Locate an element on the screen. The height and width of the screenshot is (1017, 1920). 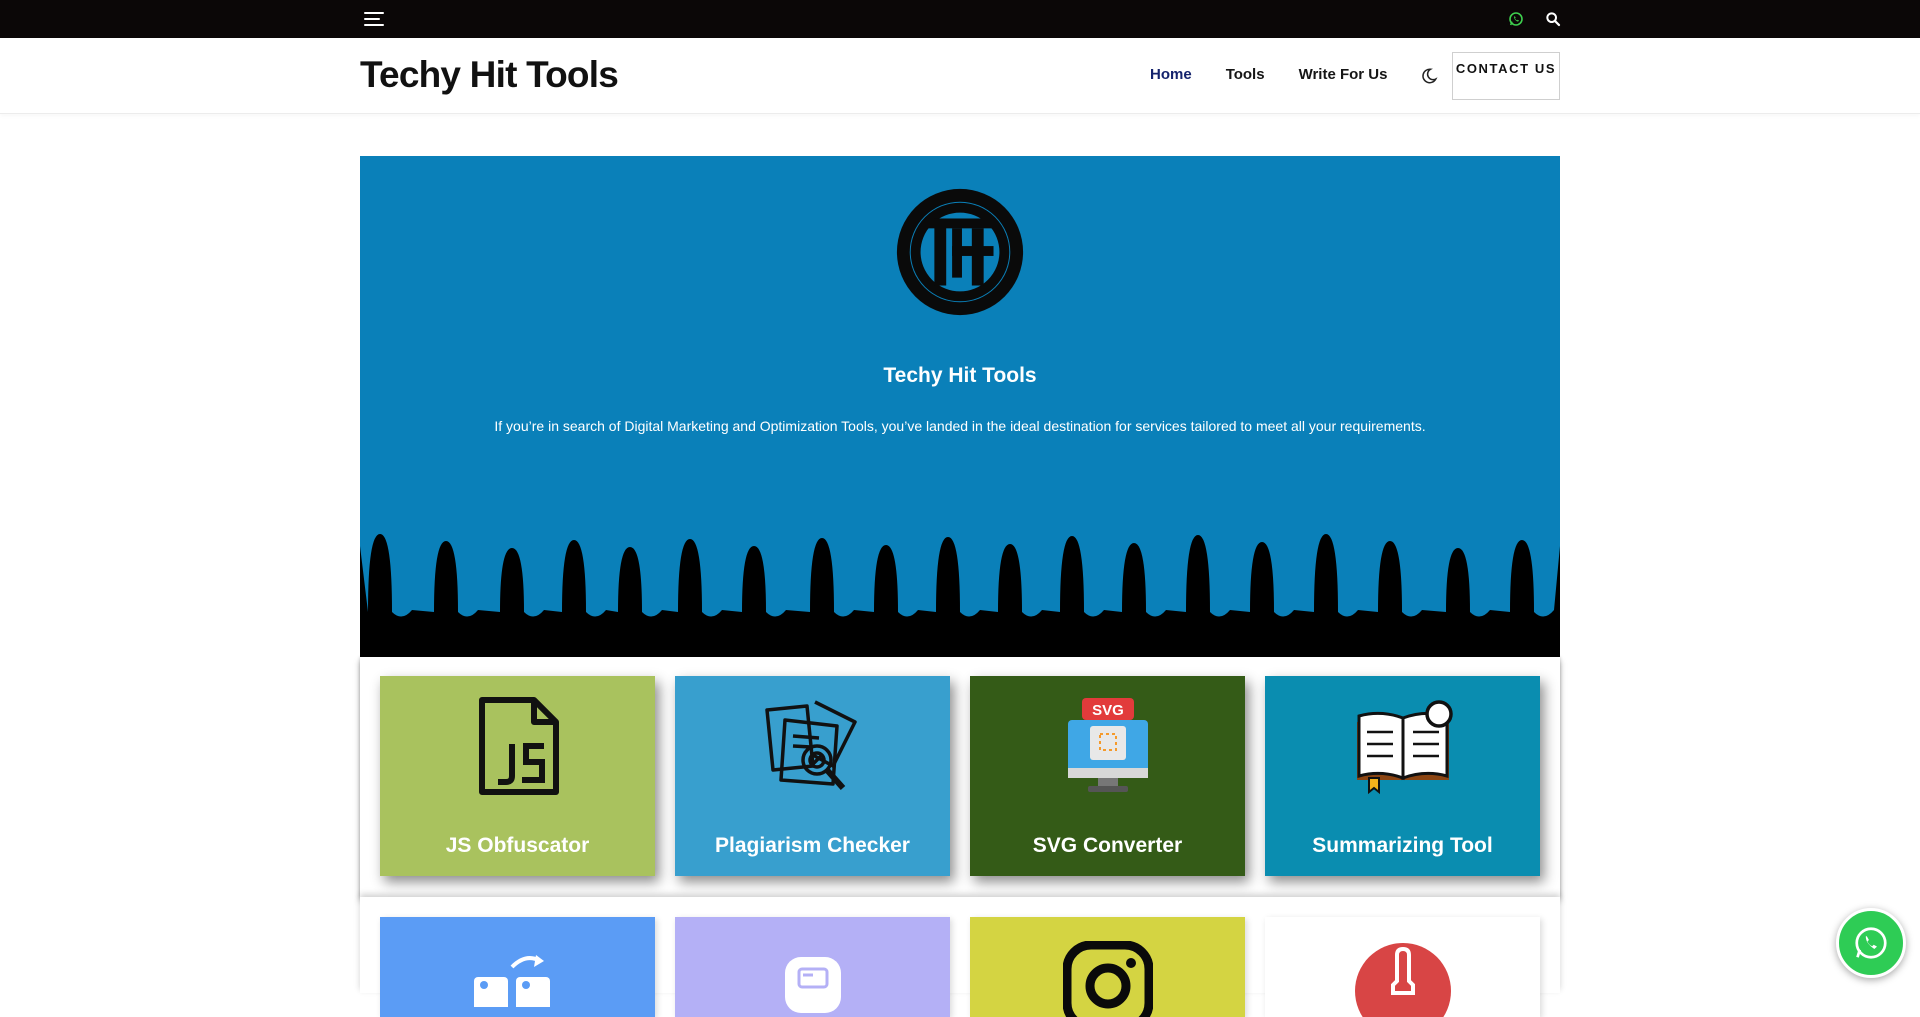
open-book-icon is located at coordinates (1405, 747).